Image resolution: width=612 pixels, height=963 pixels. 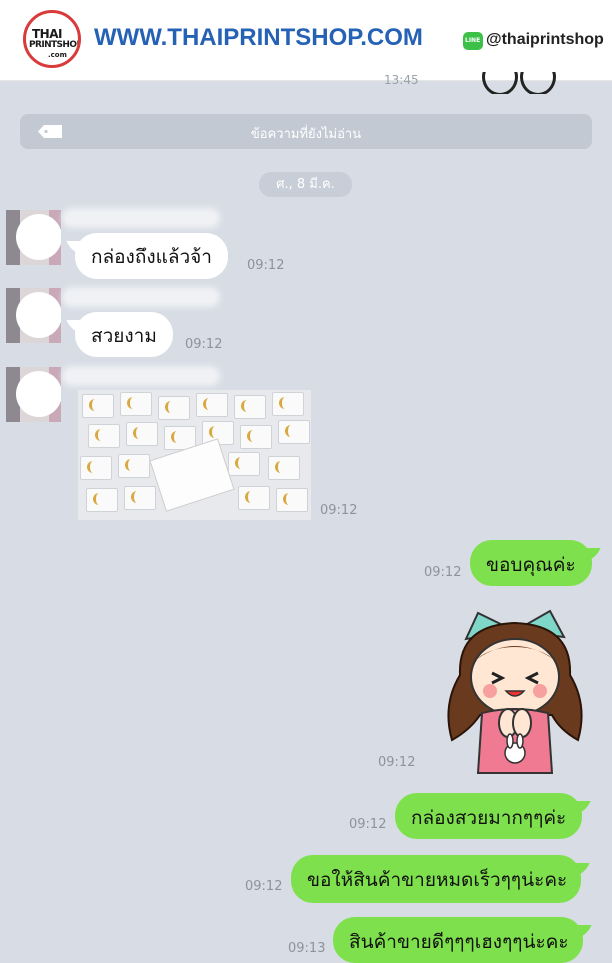 What do you see at coordinates (515, 692) in the screenshot?
I see `girl-bow-sticker` at bounding box center [515, 692].